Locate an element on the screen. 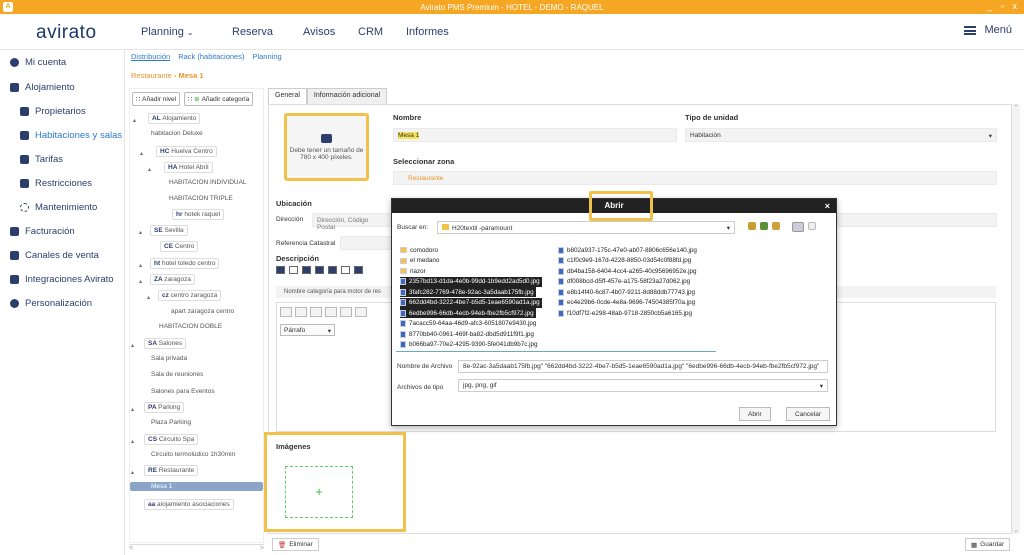 The image size is (1024, 555). tab-rack: Rack (habitaciones) is located at coordinates (211, 56).